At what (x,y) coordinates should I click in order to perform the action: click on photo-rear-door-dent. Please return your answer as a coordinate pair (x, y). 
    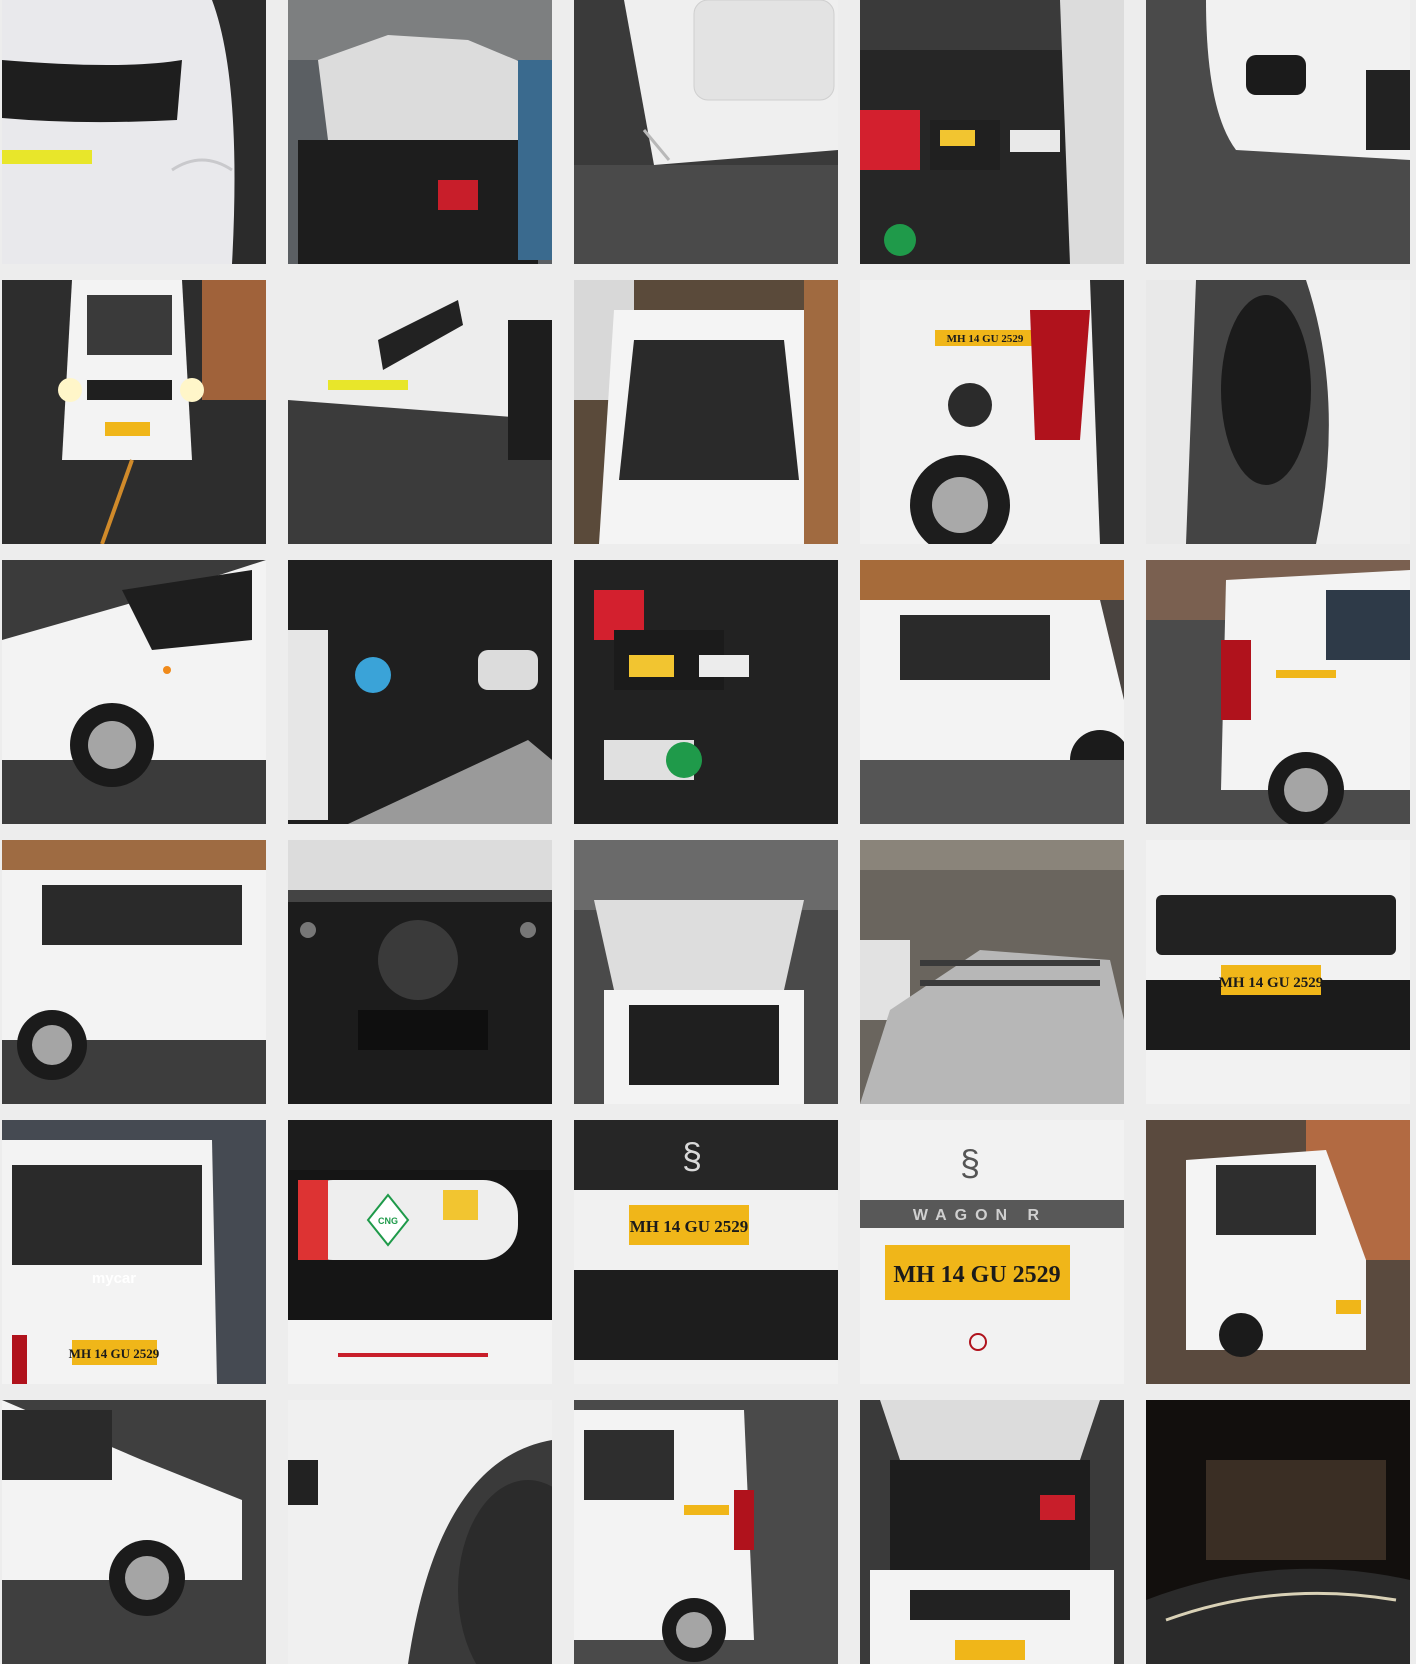
    Looking at the image, I should click on (706, 132).